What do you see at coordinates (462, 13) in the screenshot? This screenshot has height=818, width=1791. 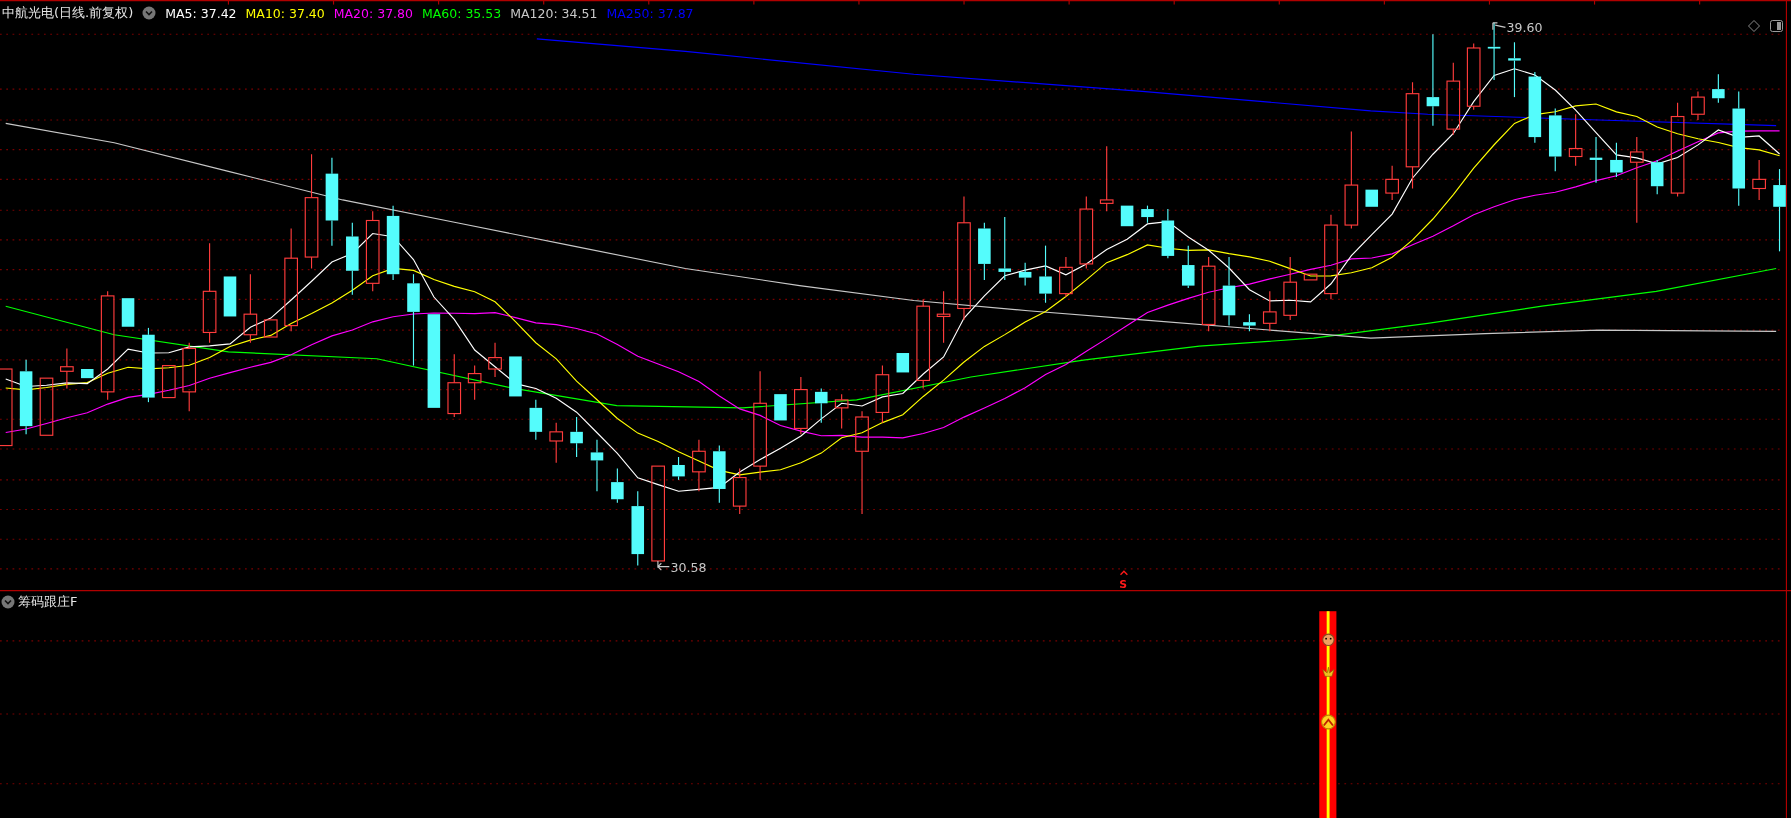 I see `moving-average-value: MA60: 35.53` at bounding box center [462, 13].